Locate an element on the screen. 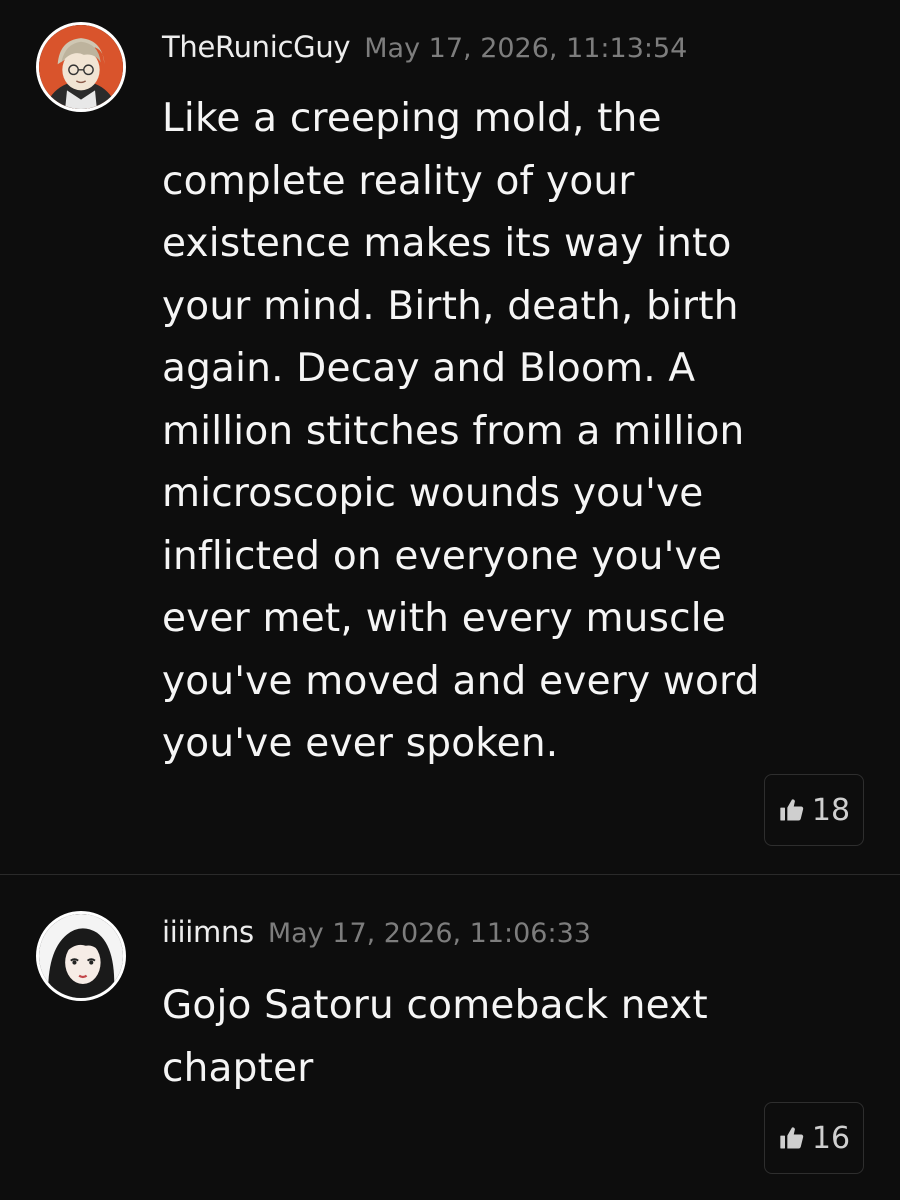  username-link: TheRunicGuy is located at coordinates (256, 47).